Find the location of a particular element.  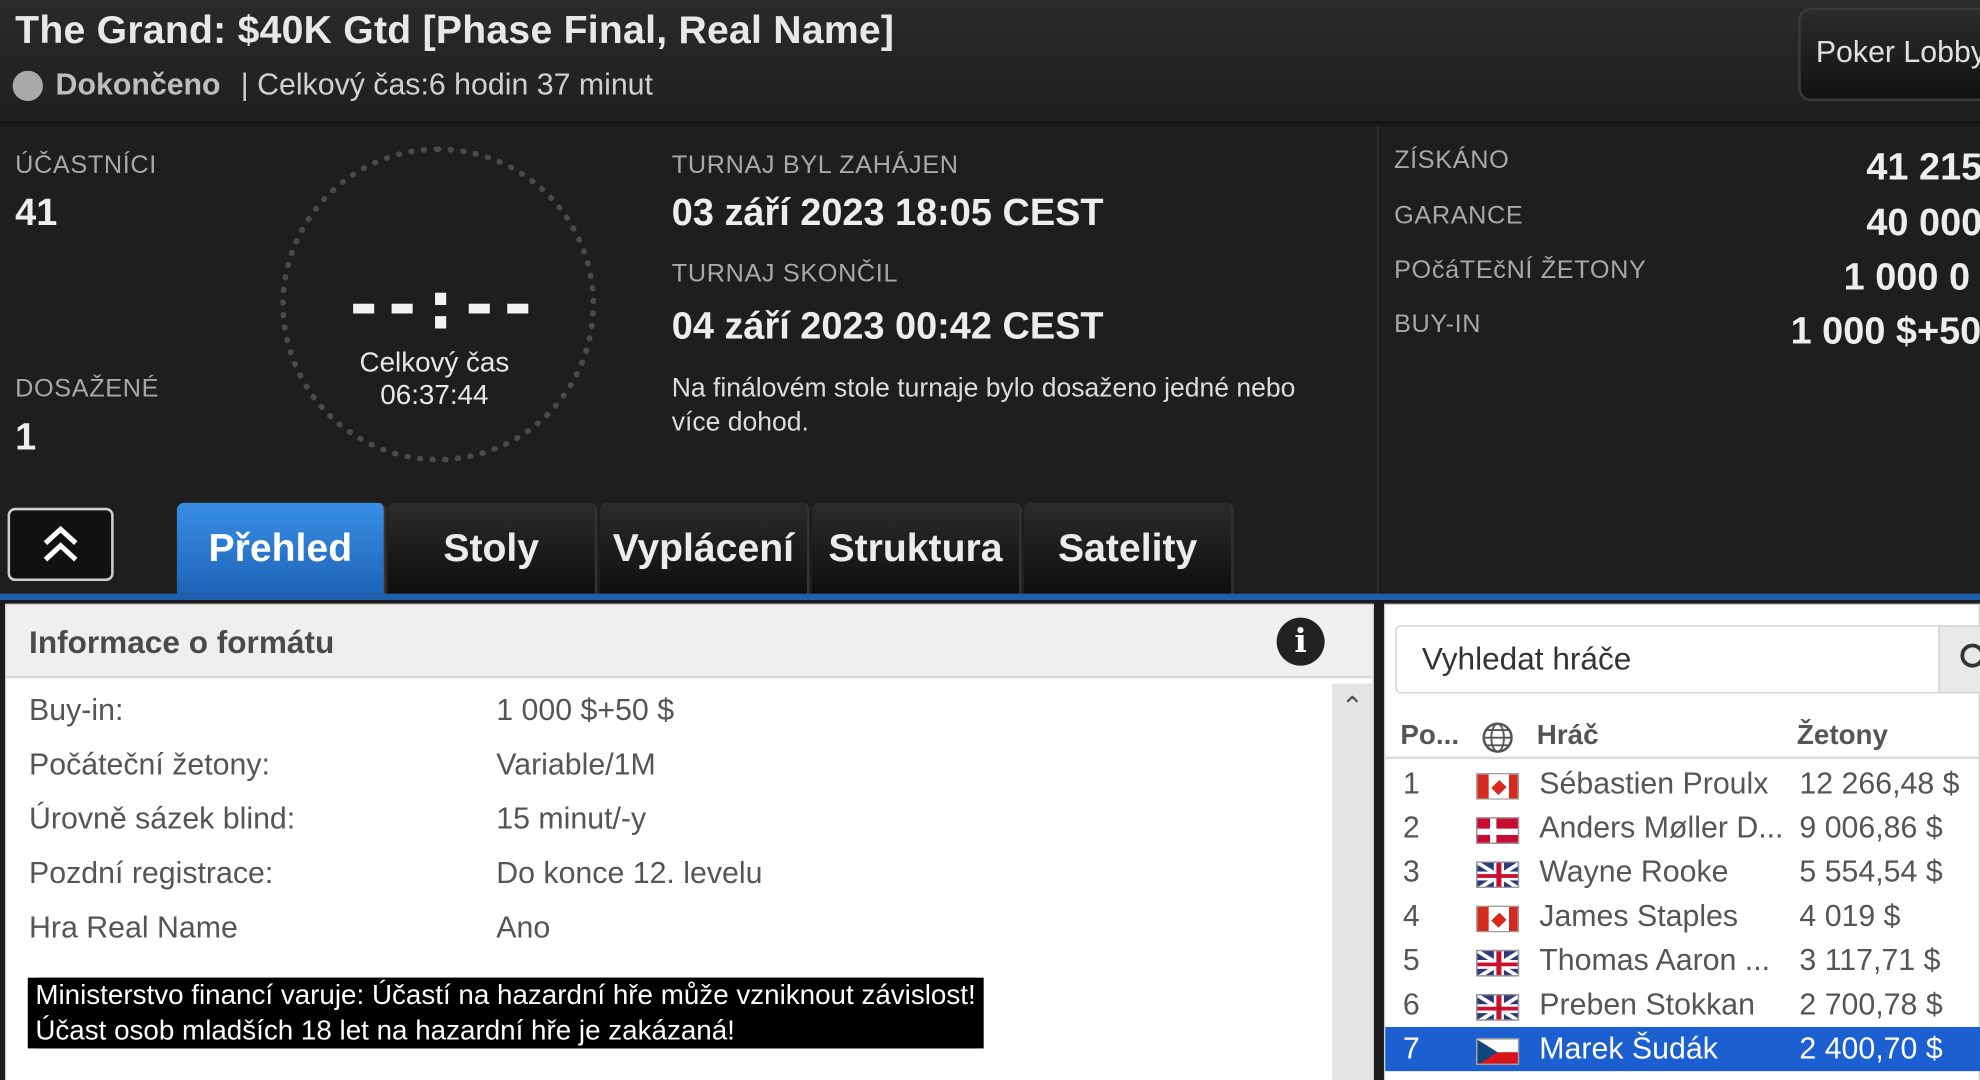

double-chevron-up-icon is located at coordinates (60, 543).